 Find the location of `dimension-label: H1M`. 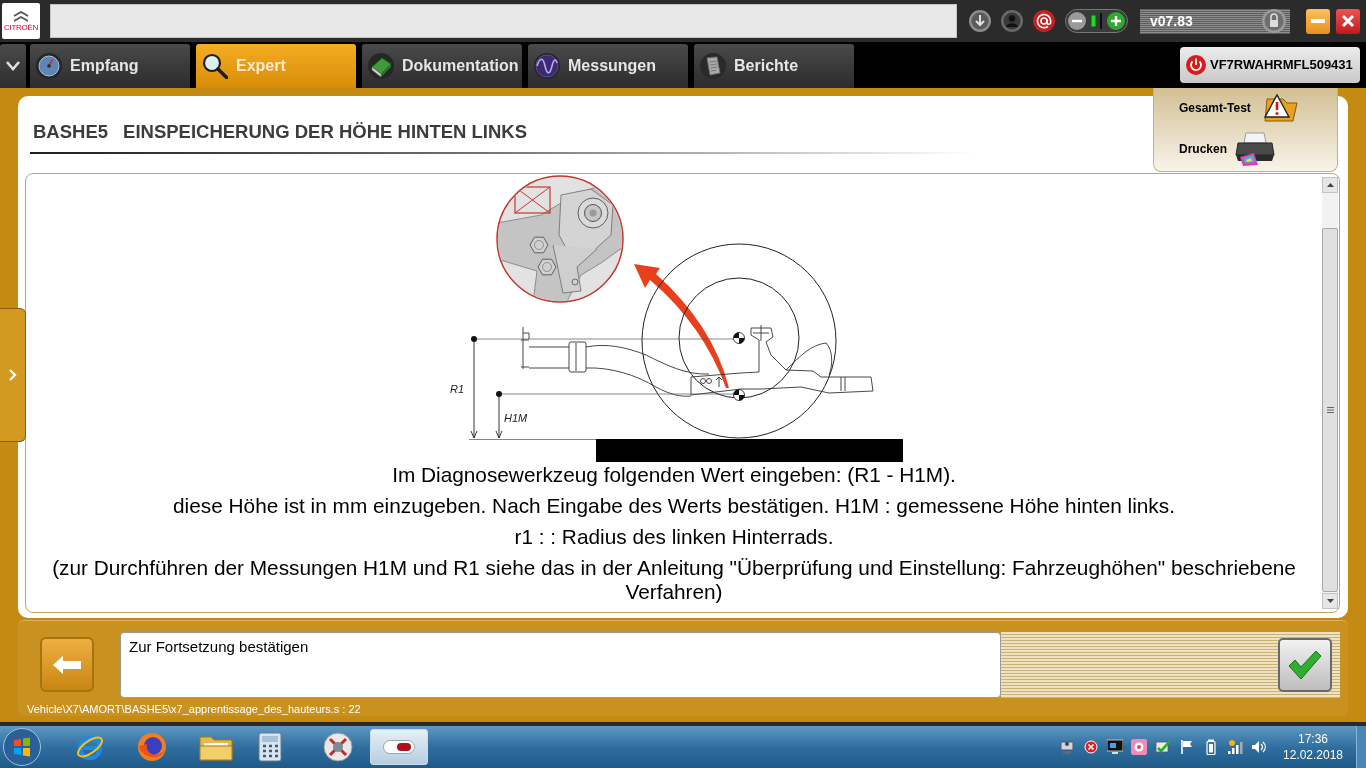

dimension-label: H1M is located at coordinates (516, 418).